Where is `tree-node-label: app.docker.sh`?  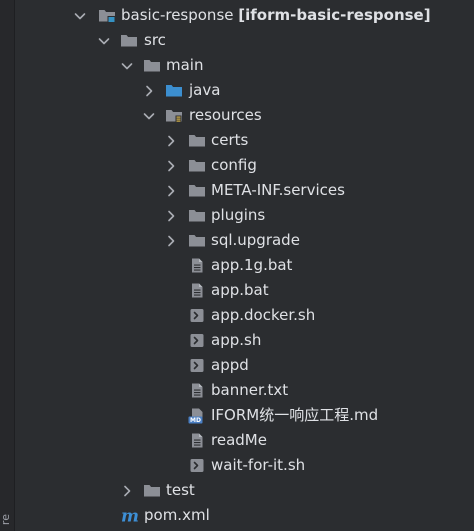 tree-node-label: app.docker.sh is located at coordinates (263, 315).